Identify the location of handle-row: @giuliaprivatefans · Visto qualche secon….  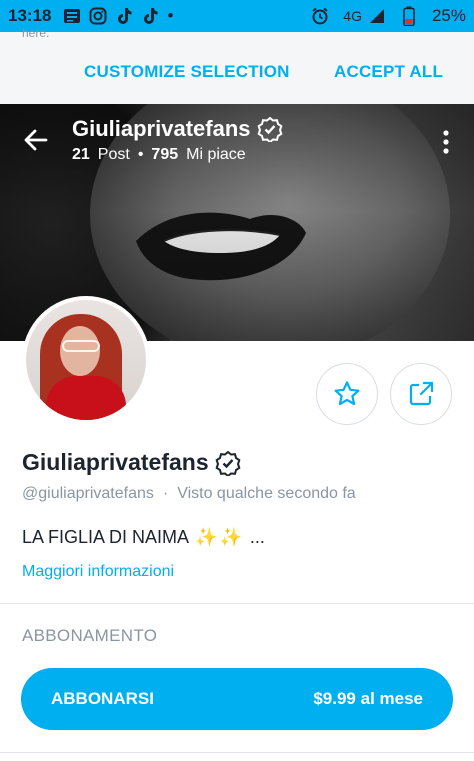
(189, 494).